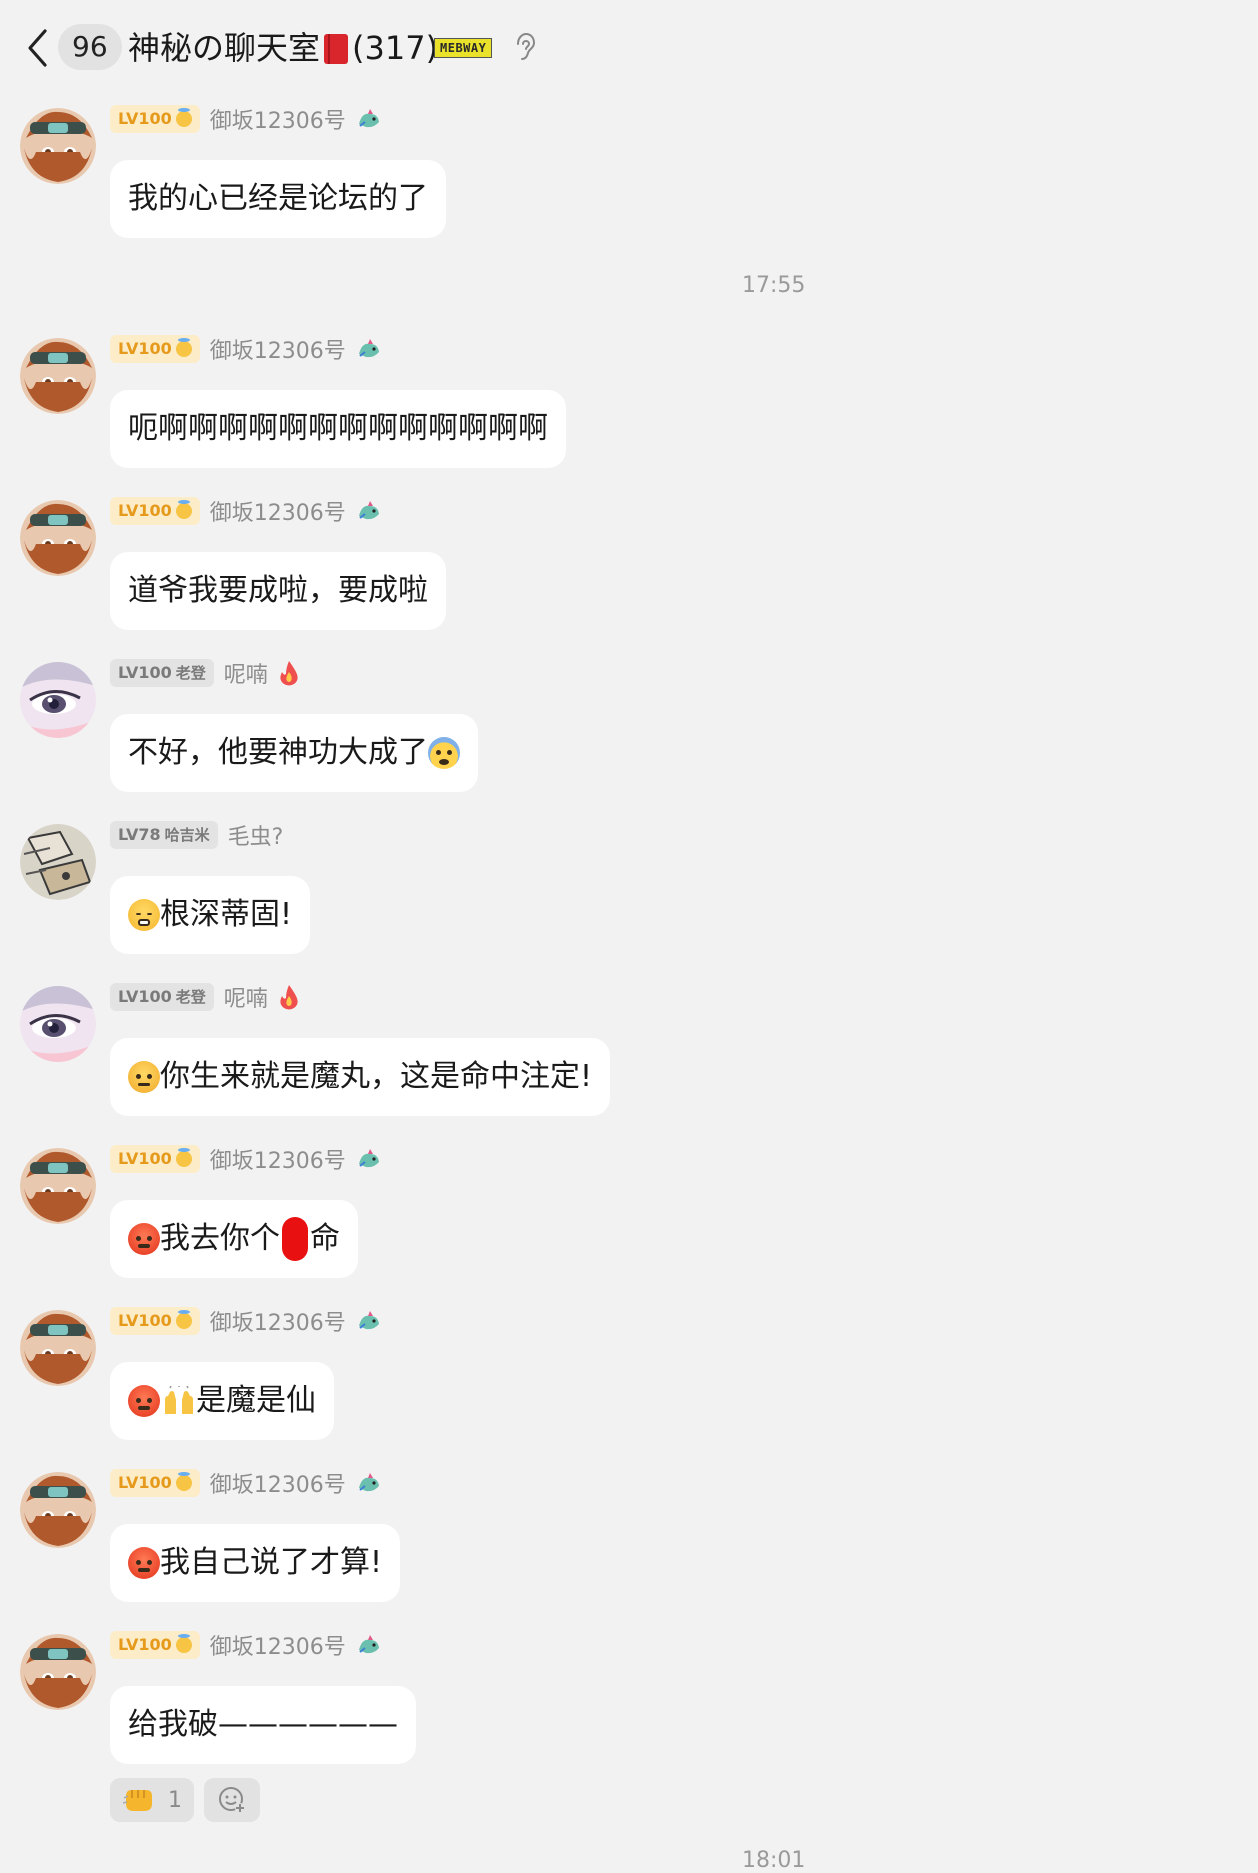 This screenshot has height=1873, width=1258. I want to click on chat-title: 神秘の聊天室 (317), so click(283, 48).